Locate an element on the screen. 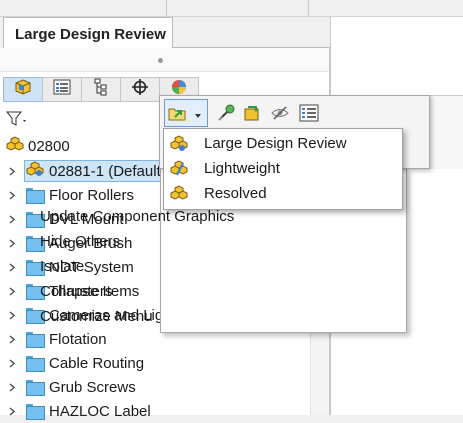 Image resolution: width=463 pixels, height=423 pixels. tree-folder: Flotation is located at coordinates (53, 339).